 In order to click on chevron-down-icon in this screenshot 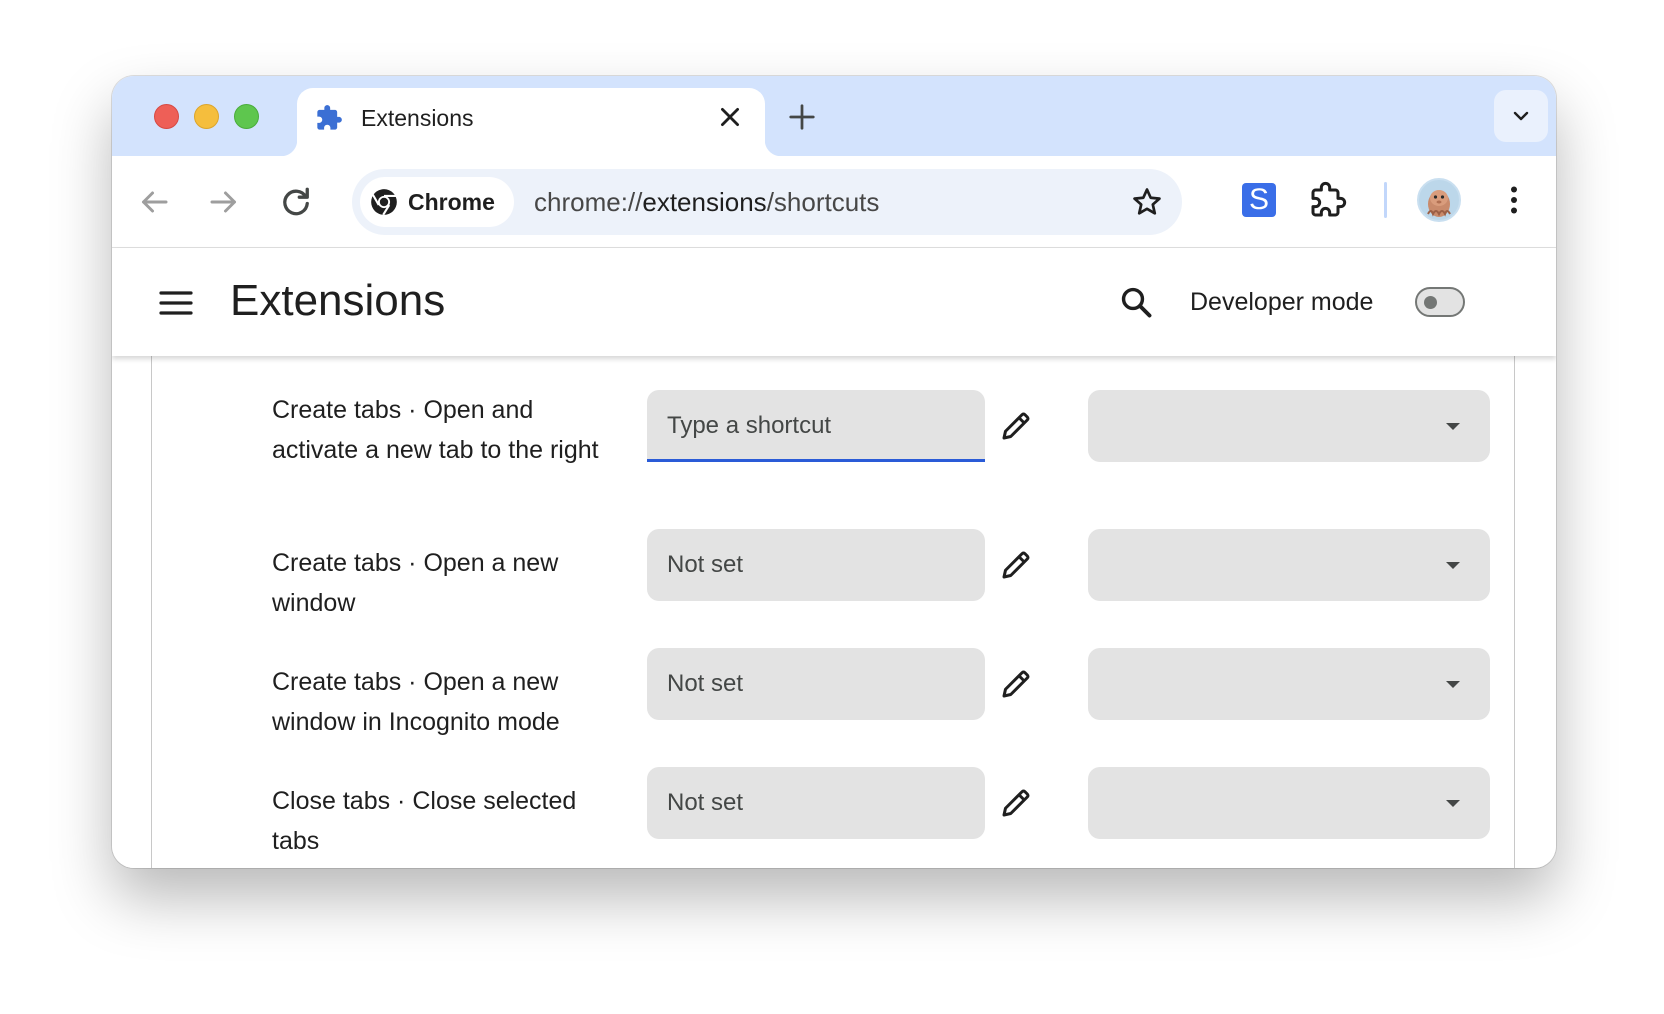, I will do `click(1521, 116)`.